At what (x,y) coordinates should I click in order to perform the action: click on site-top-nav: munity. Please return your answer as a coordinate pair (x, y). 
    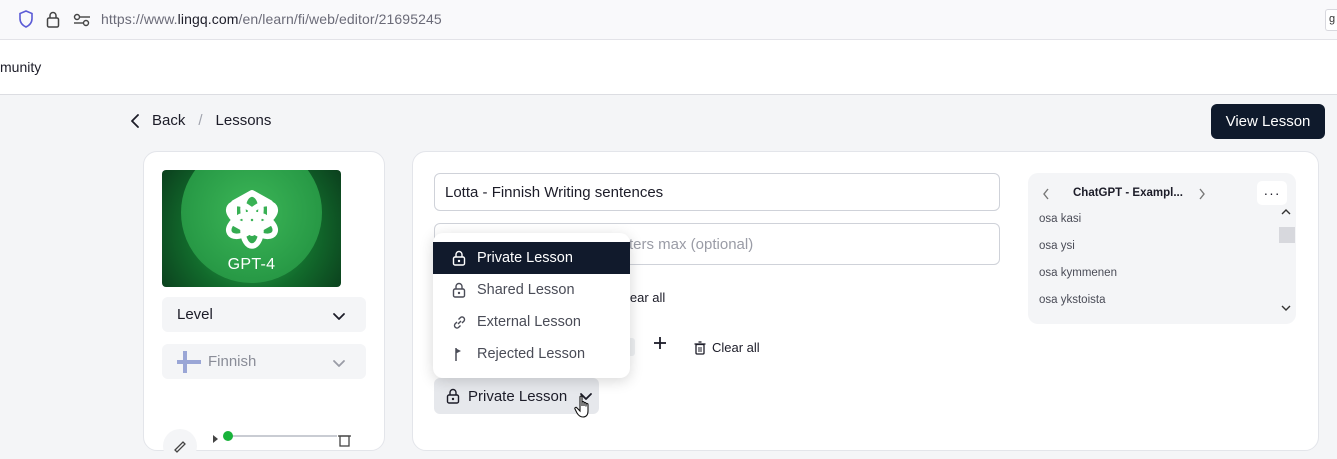
    Looking at the image, I should click on (668, 67).